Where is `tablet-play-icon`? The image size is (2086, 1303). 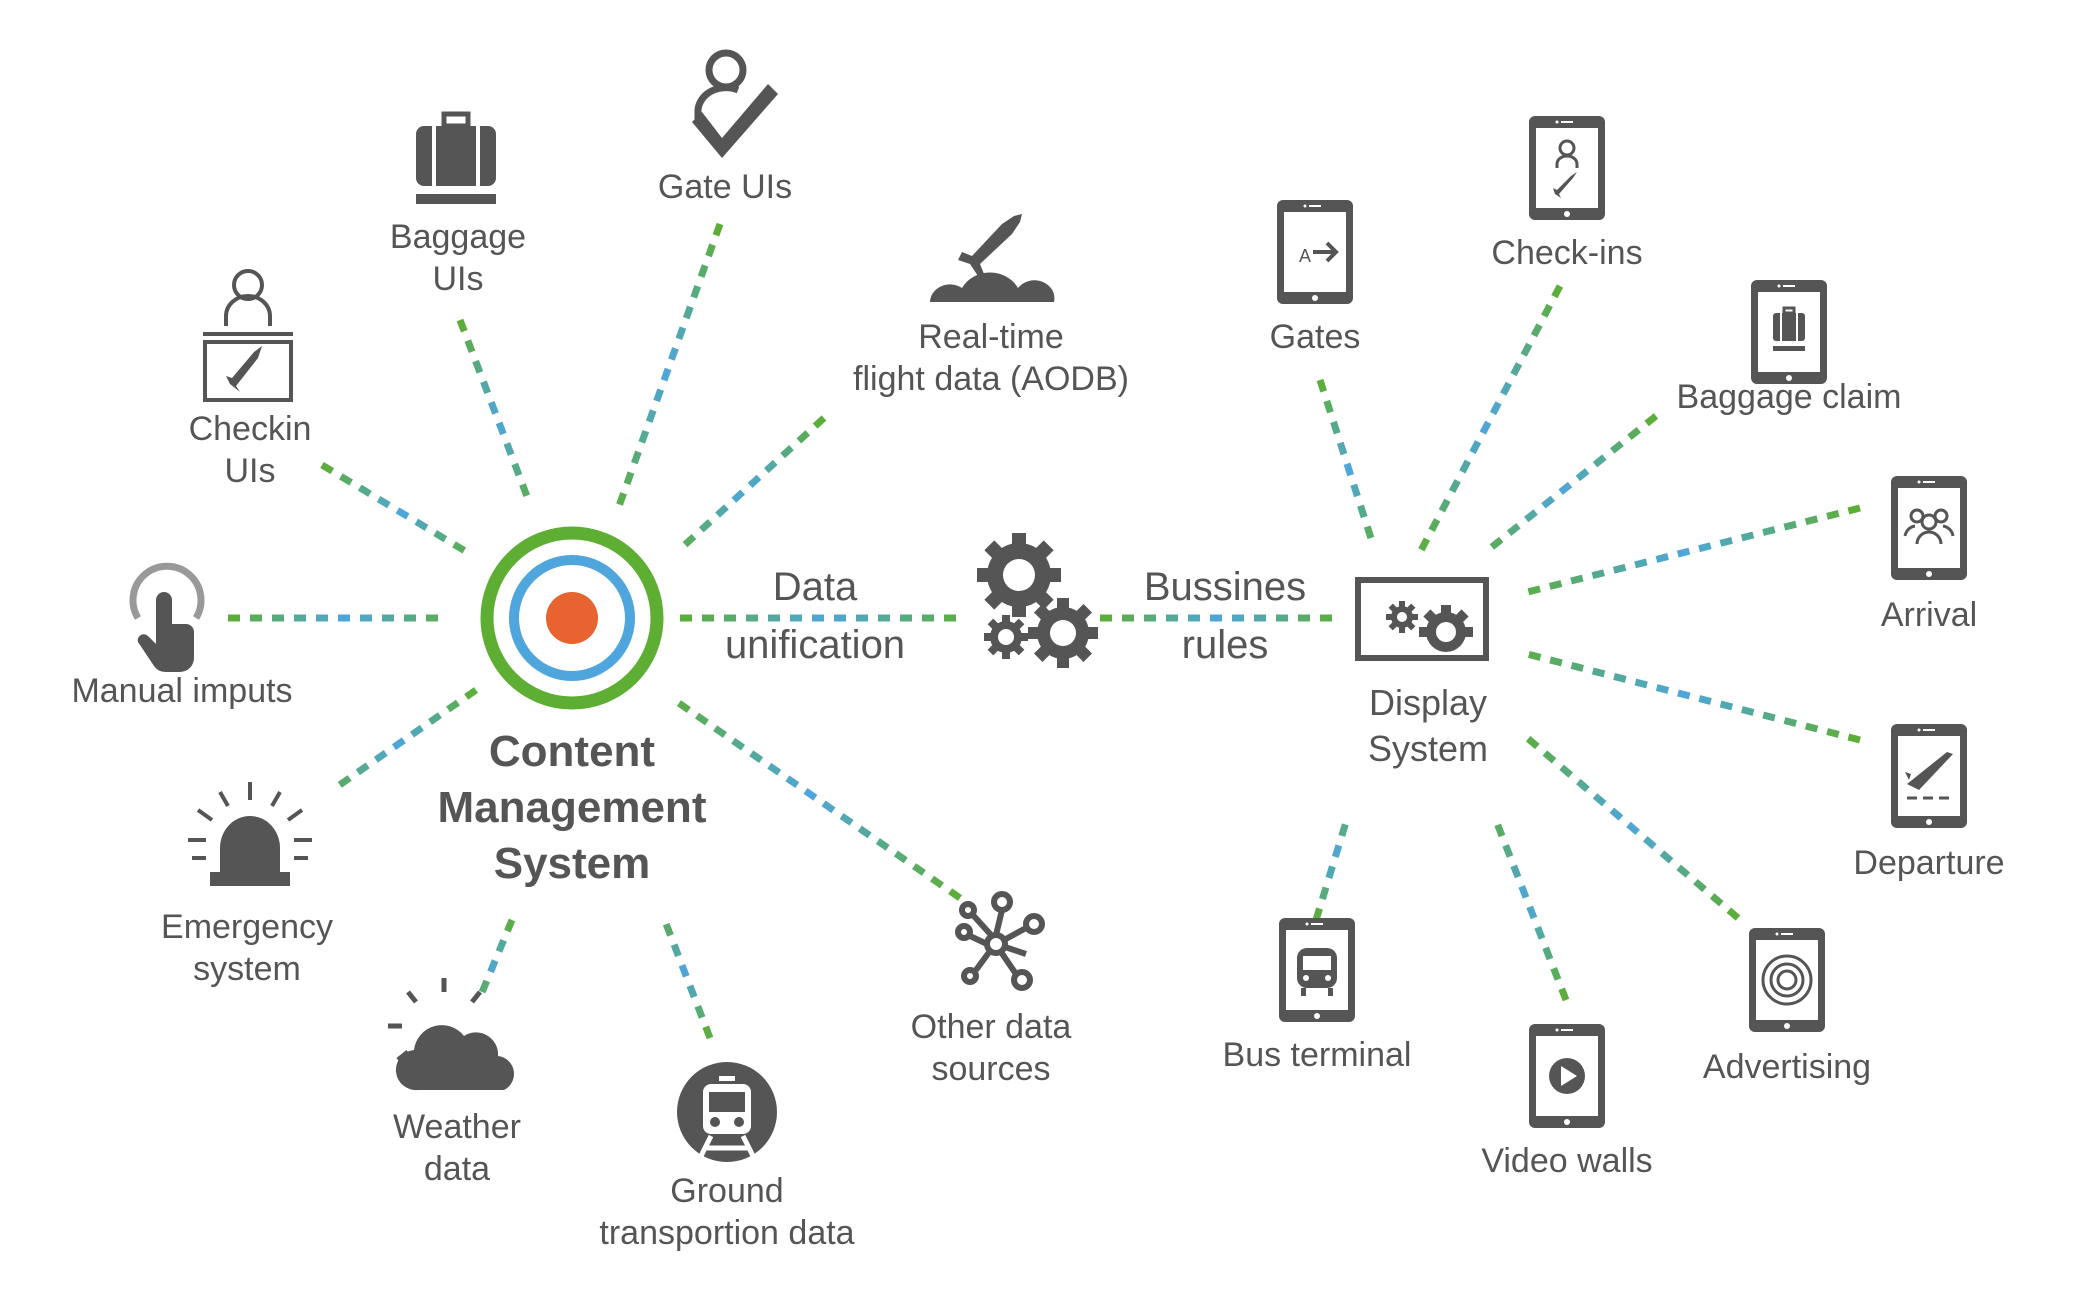
tablet-play-icon is located at coordinates (1567, 1076).